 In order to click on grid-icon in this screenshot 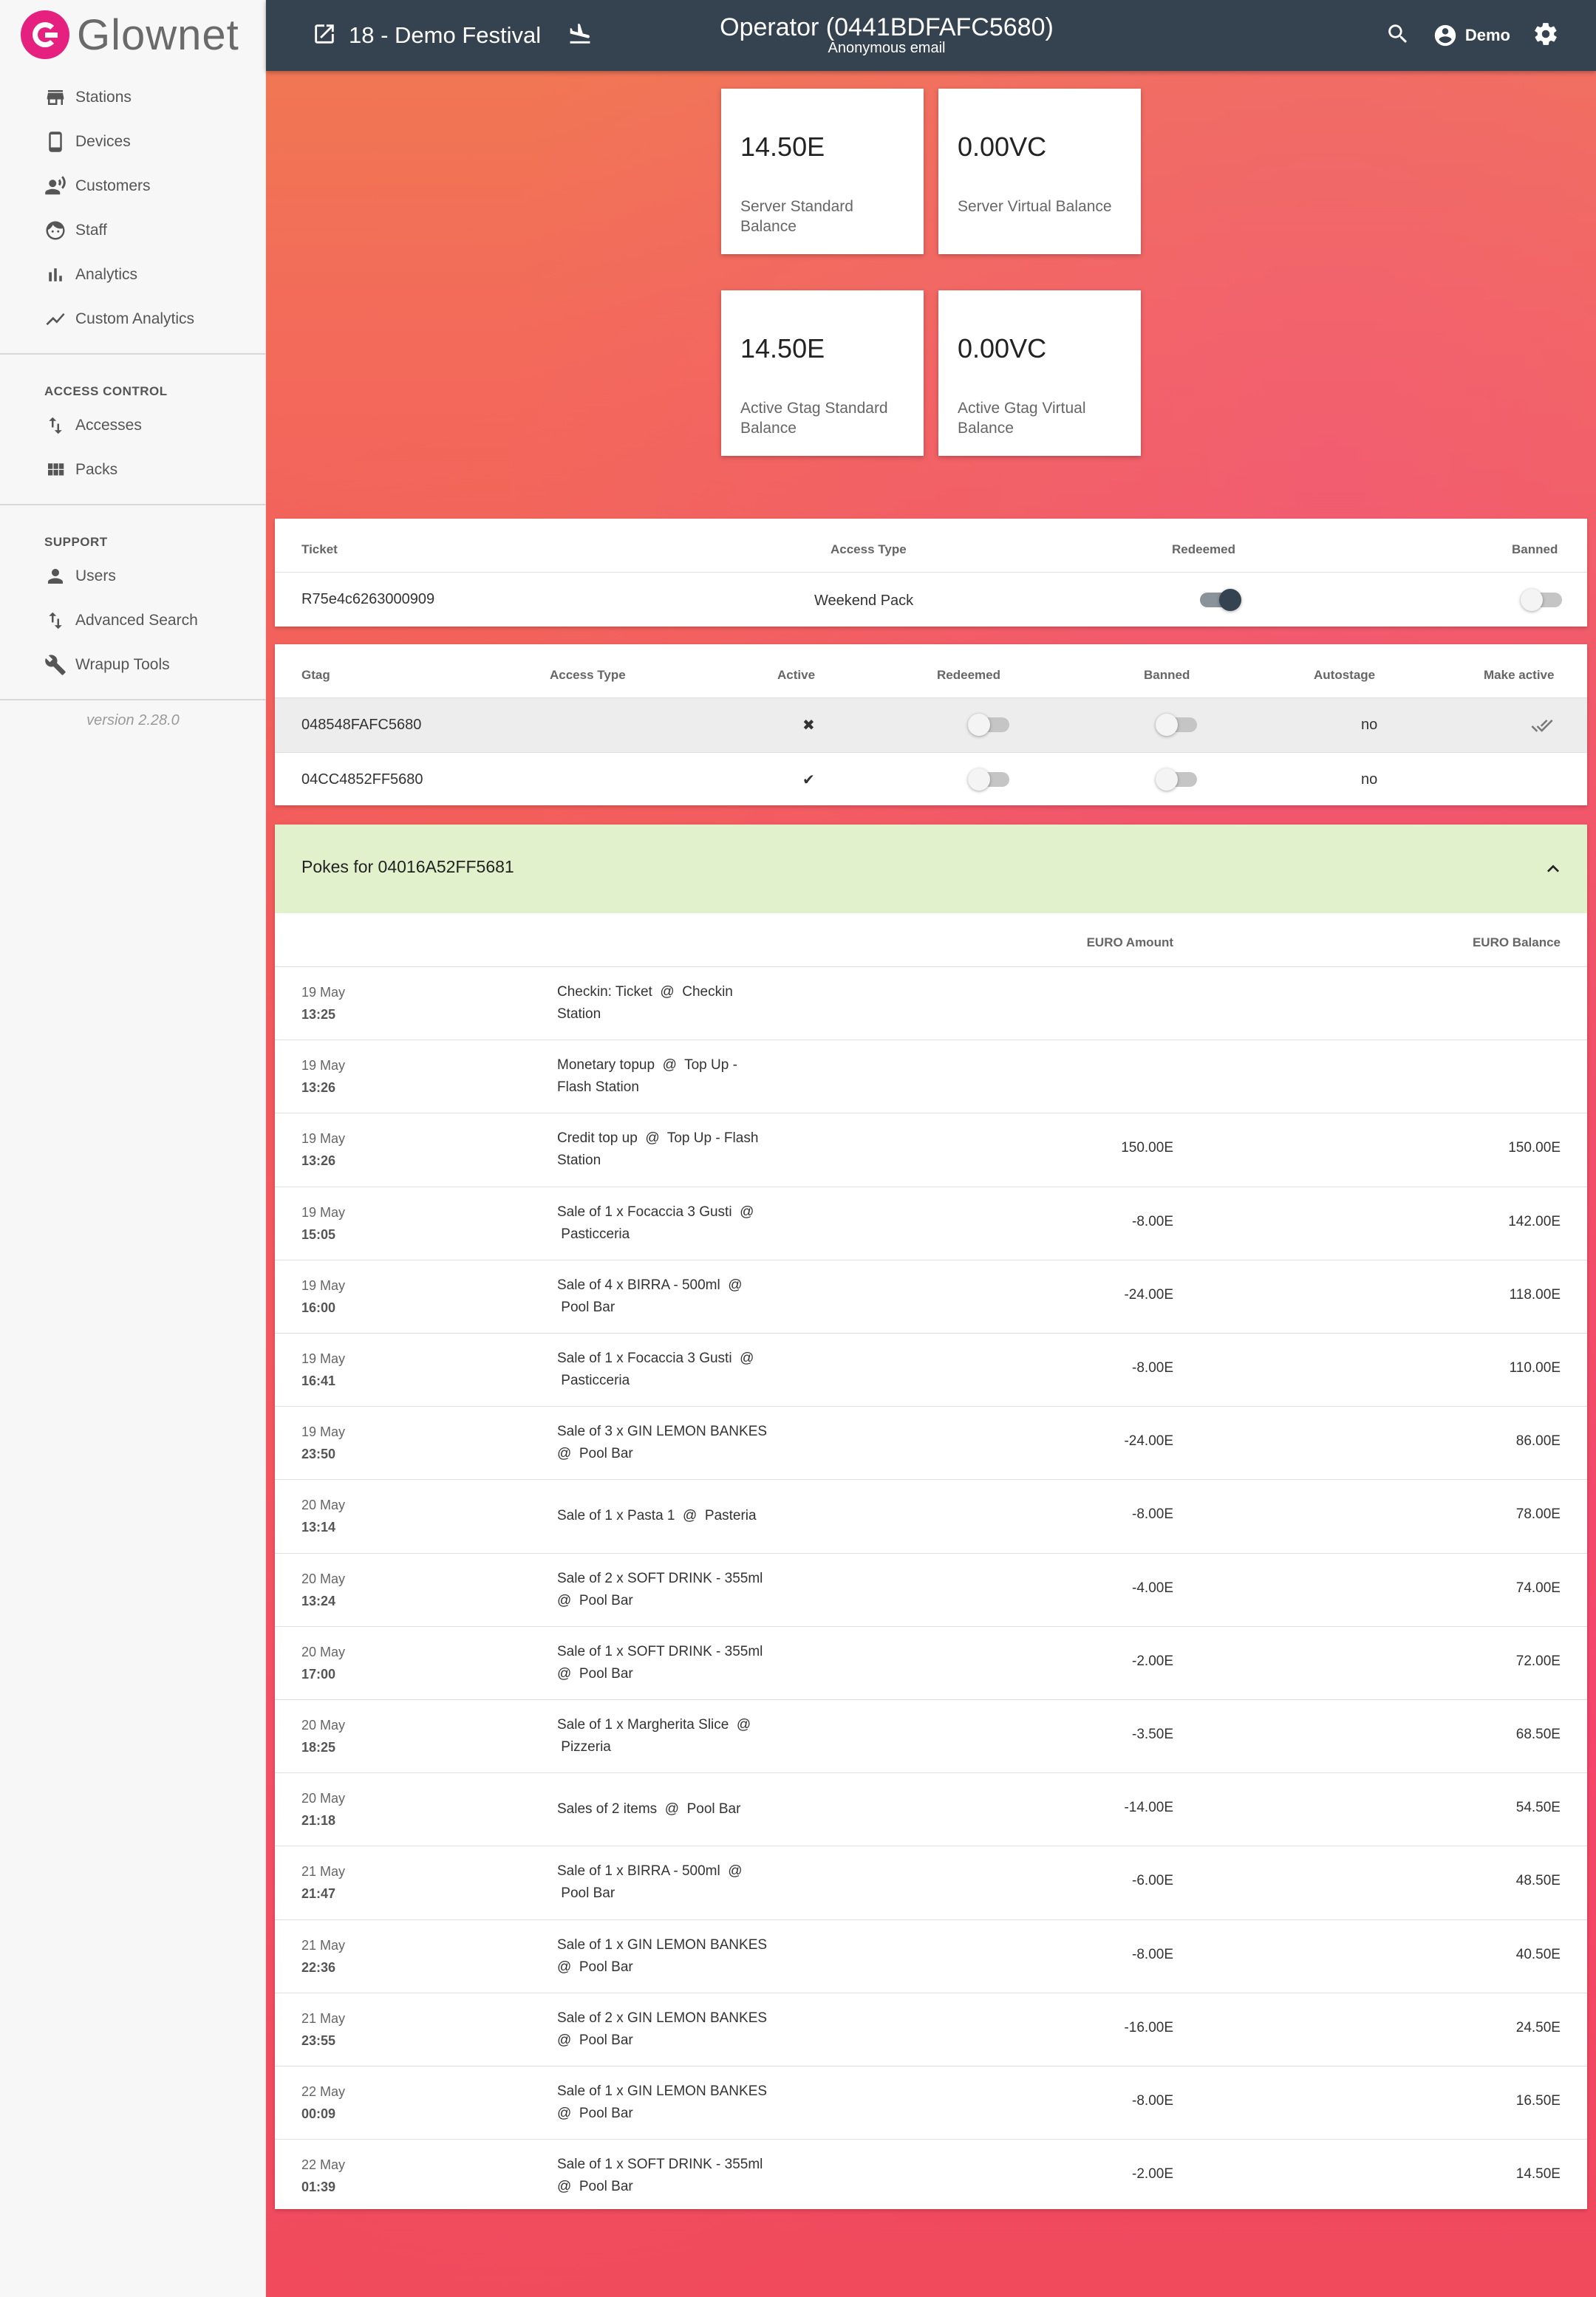, I will do `click(55, 470)`.